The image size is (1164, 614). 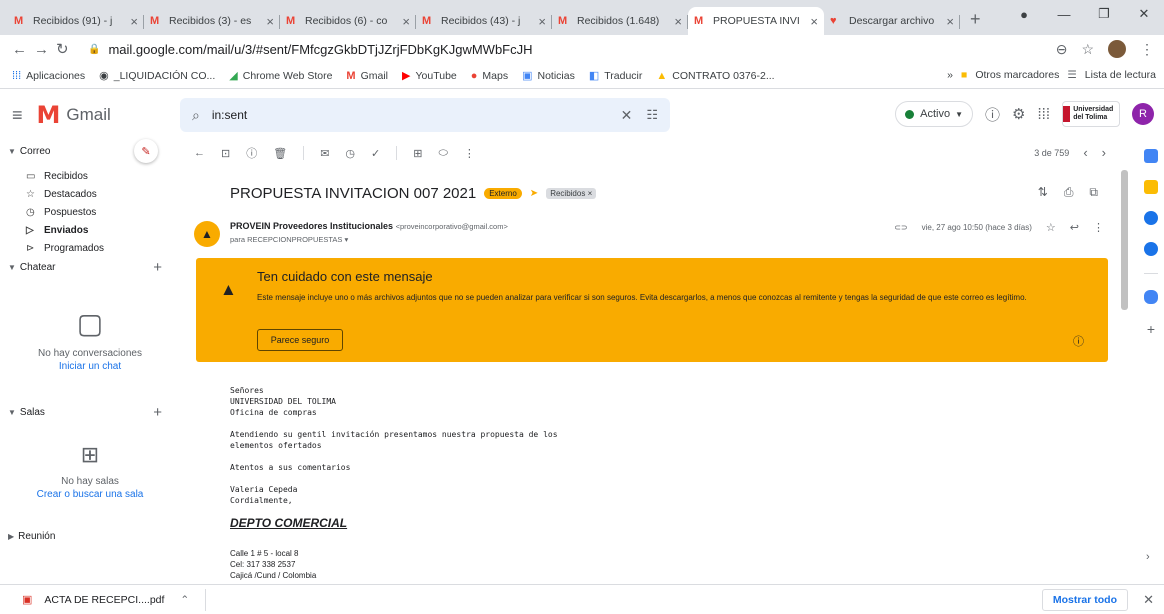 I want to click on importance-marker-icon: ➤, so click(x=534, y=193).